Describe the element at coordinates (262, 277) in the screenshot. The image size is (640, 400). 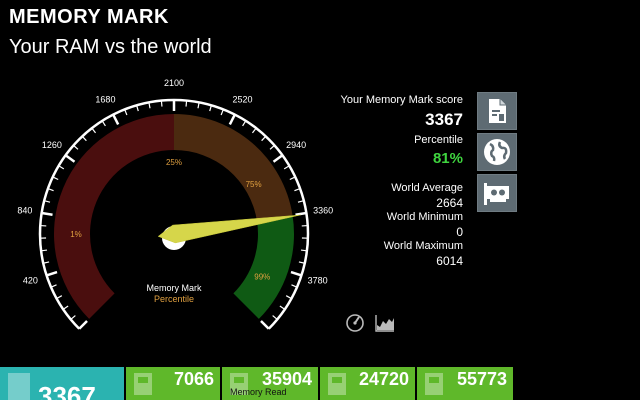
I see `gauge-percentile-label: 99%` at that location.